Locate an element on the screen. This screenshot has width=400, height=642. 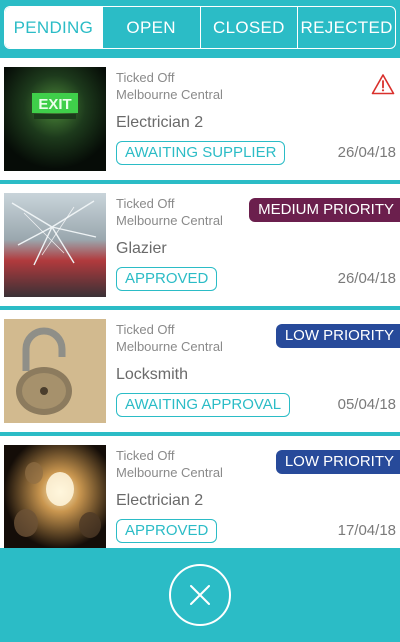
tab-closed: CLOSED is located at coordinates (248, 27).